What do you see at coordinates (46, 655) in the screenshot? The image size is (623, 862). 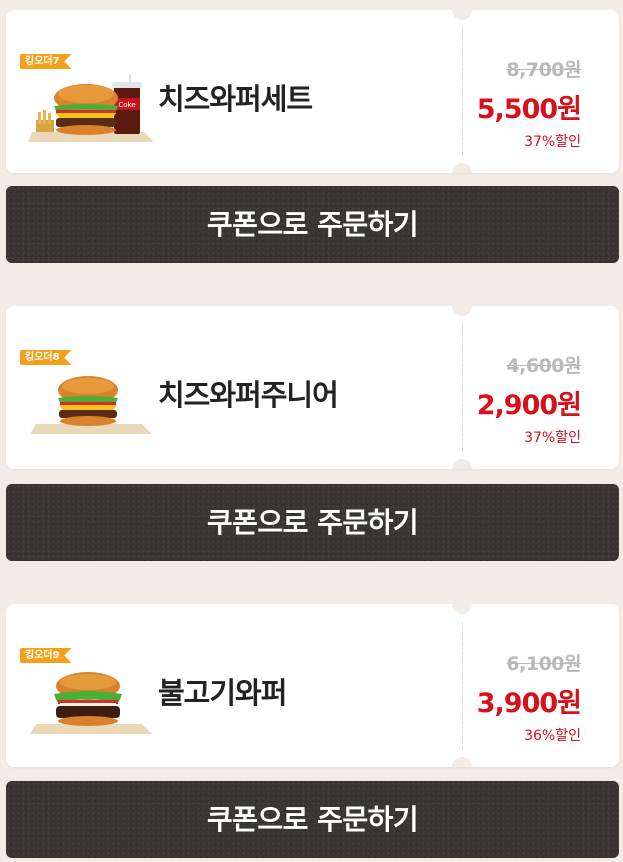 I see `coupon-badge: 킹오더9` at bounding box center [46, 655].